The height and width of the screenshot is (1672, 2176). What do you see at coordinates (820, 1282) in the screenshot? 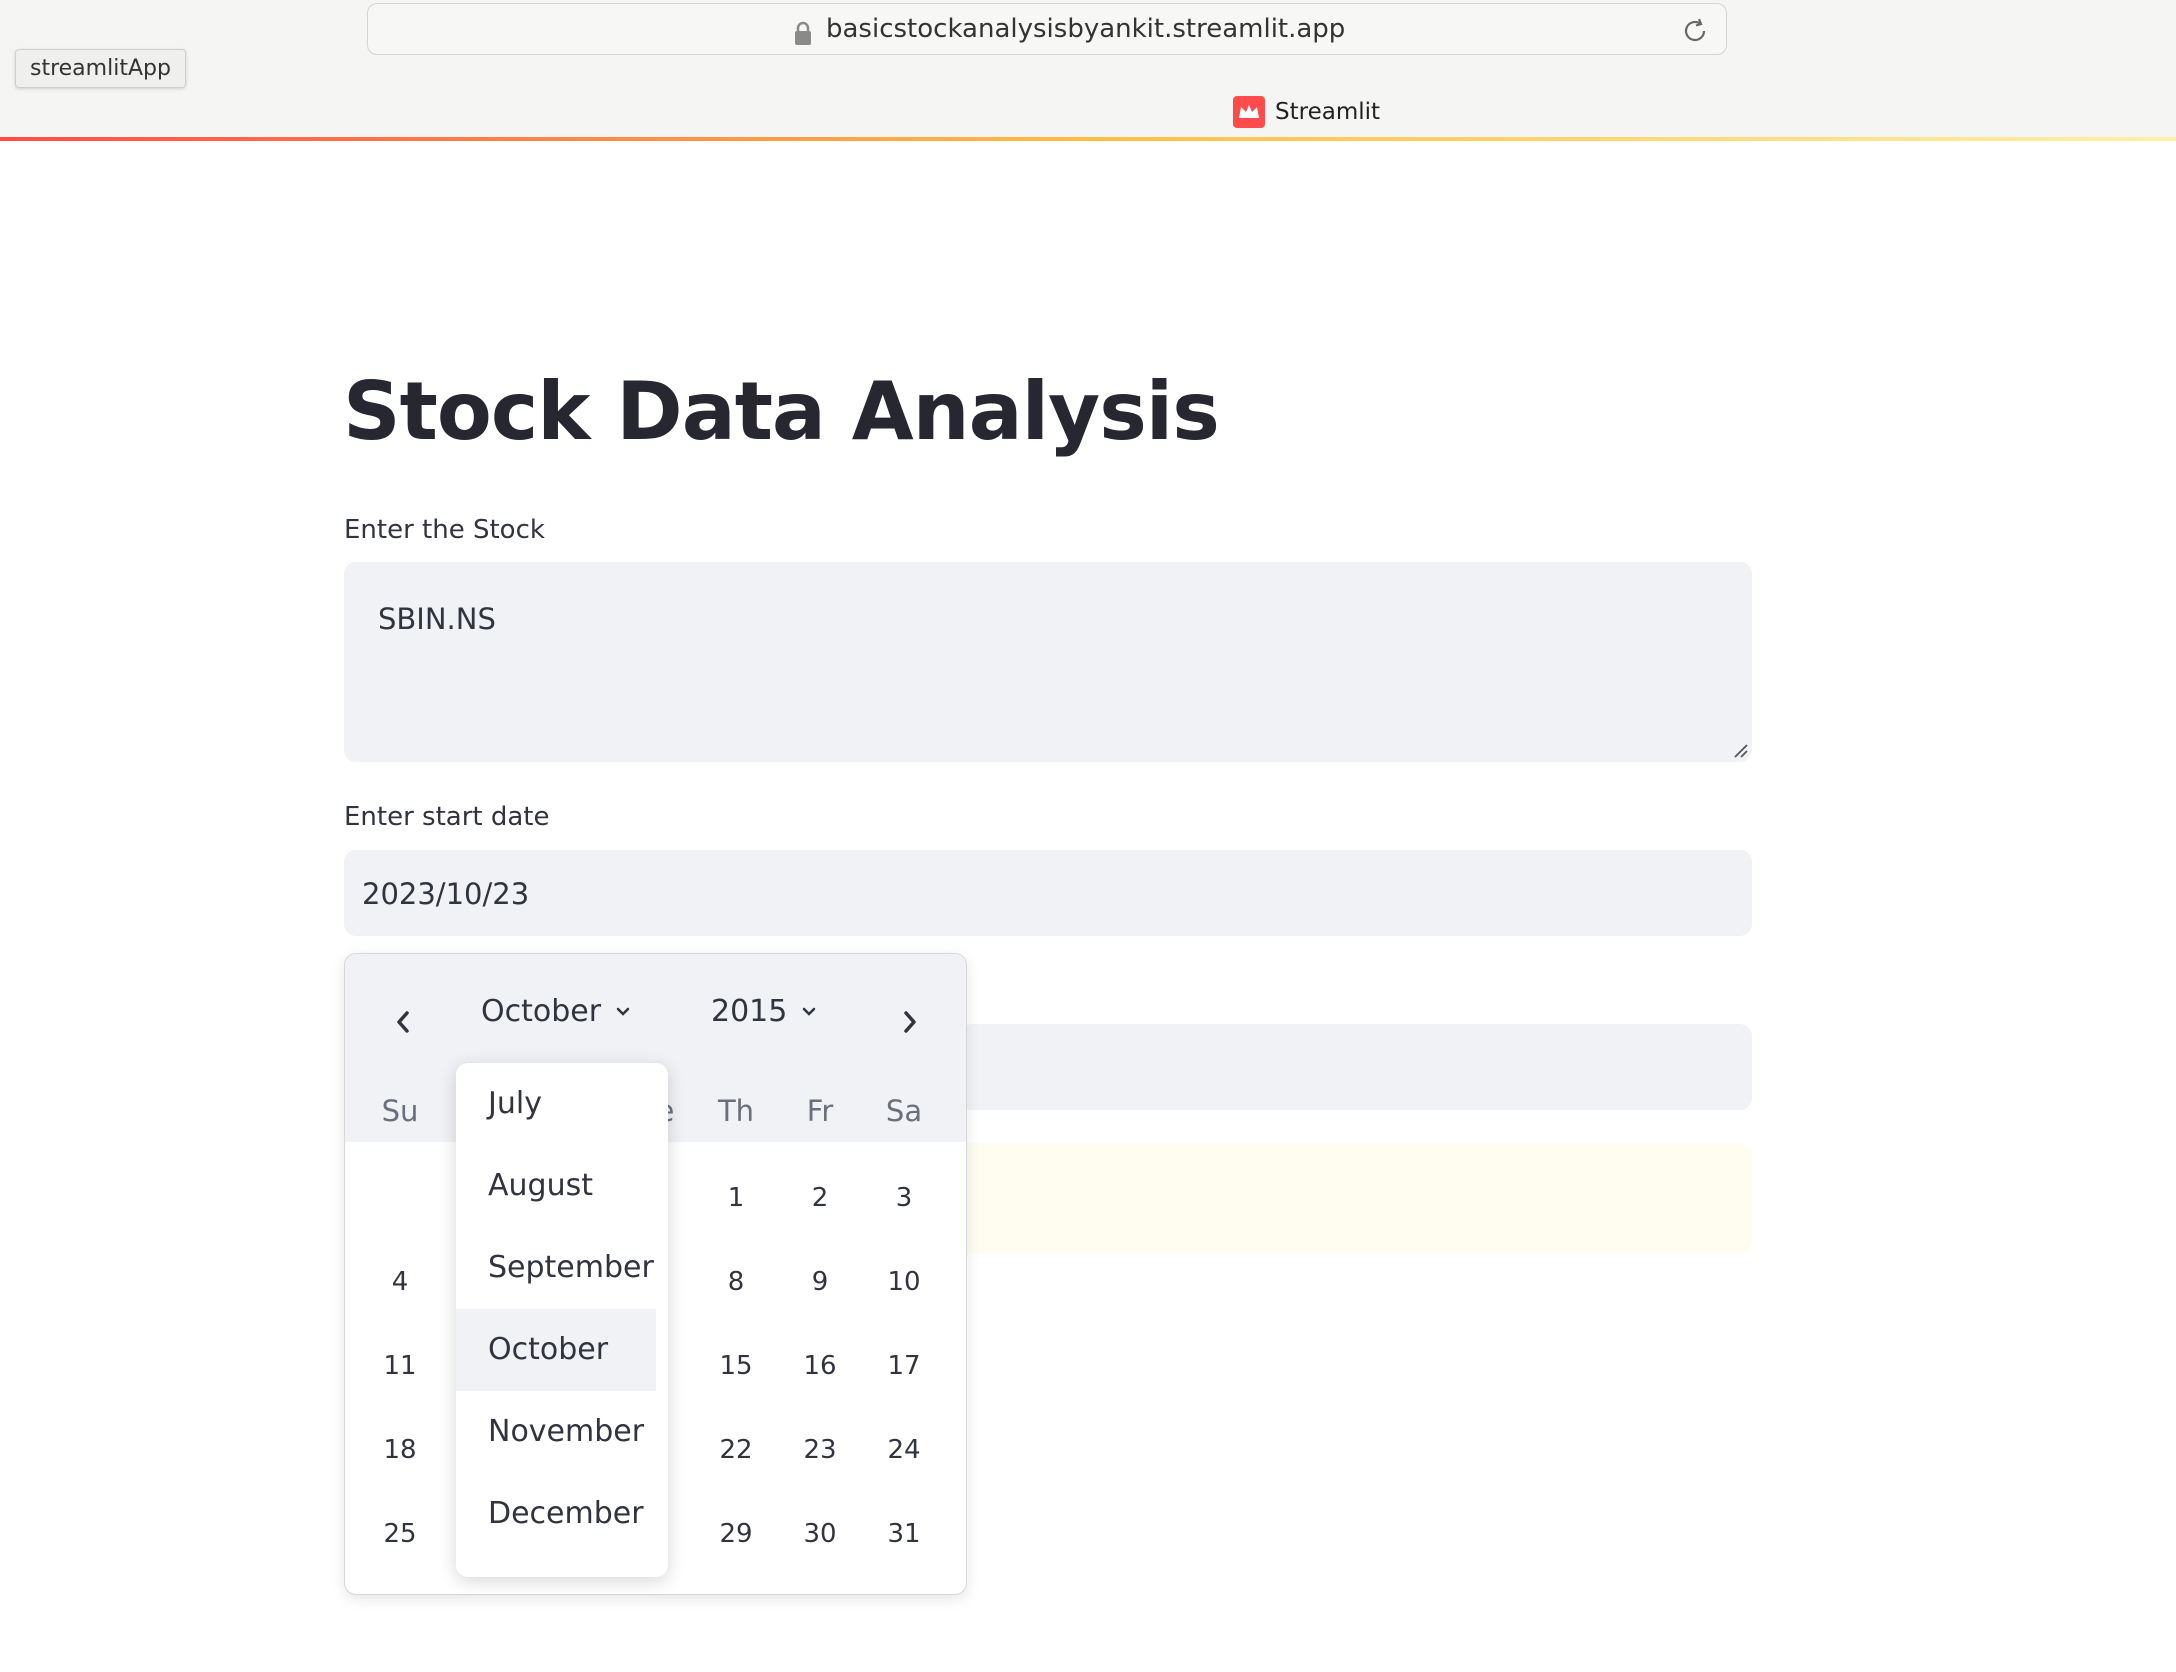
I see `calendar-day: 9` at bounding box center [820, 1282].